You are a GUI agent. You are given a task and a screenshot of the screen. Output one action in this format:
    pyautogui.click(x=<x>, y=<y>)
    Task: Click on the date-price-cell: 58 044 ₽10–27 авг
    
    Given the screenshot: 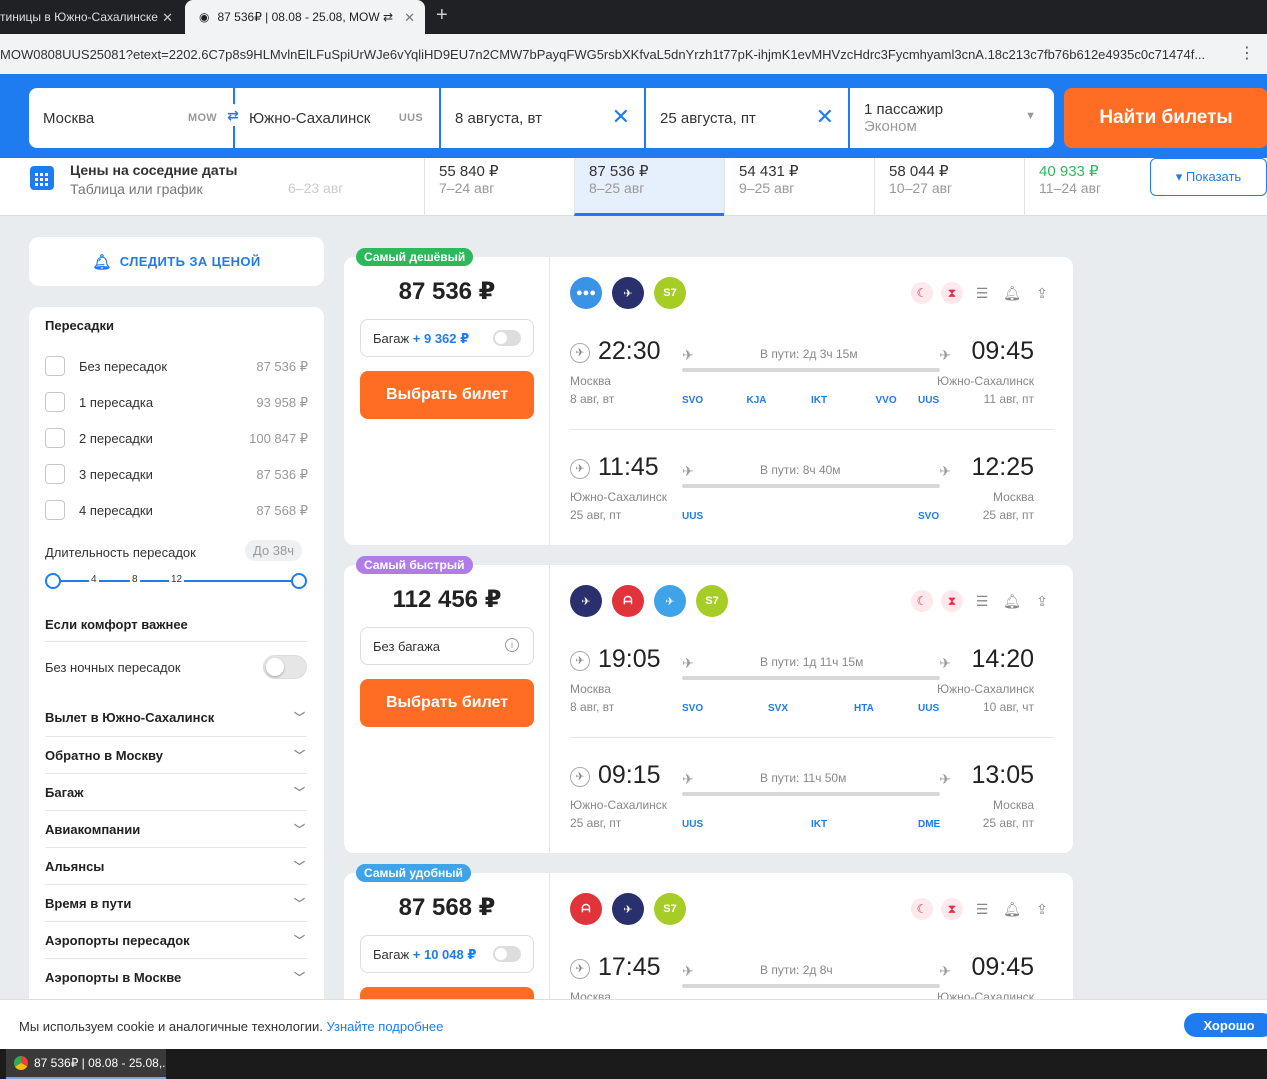 What is the action you would take?
    pyautogui.click(x=949, y=187)
    